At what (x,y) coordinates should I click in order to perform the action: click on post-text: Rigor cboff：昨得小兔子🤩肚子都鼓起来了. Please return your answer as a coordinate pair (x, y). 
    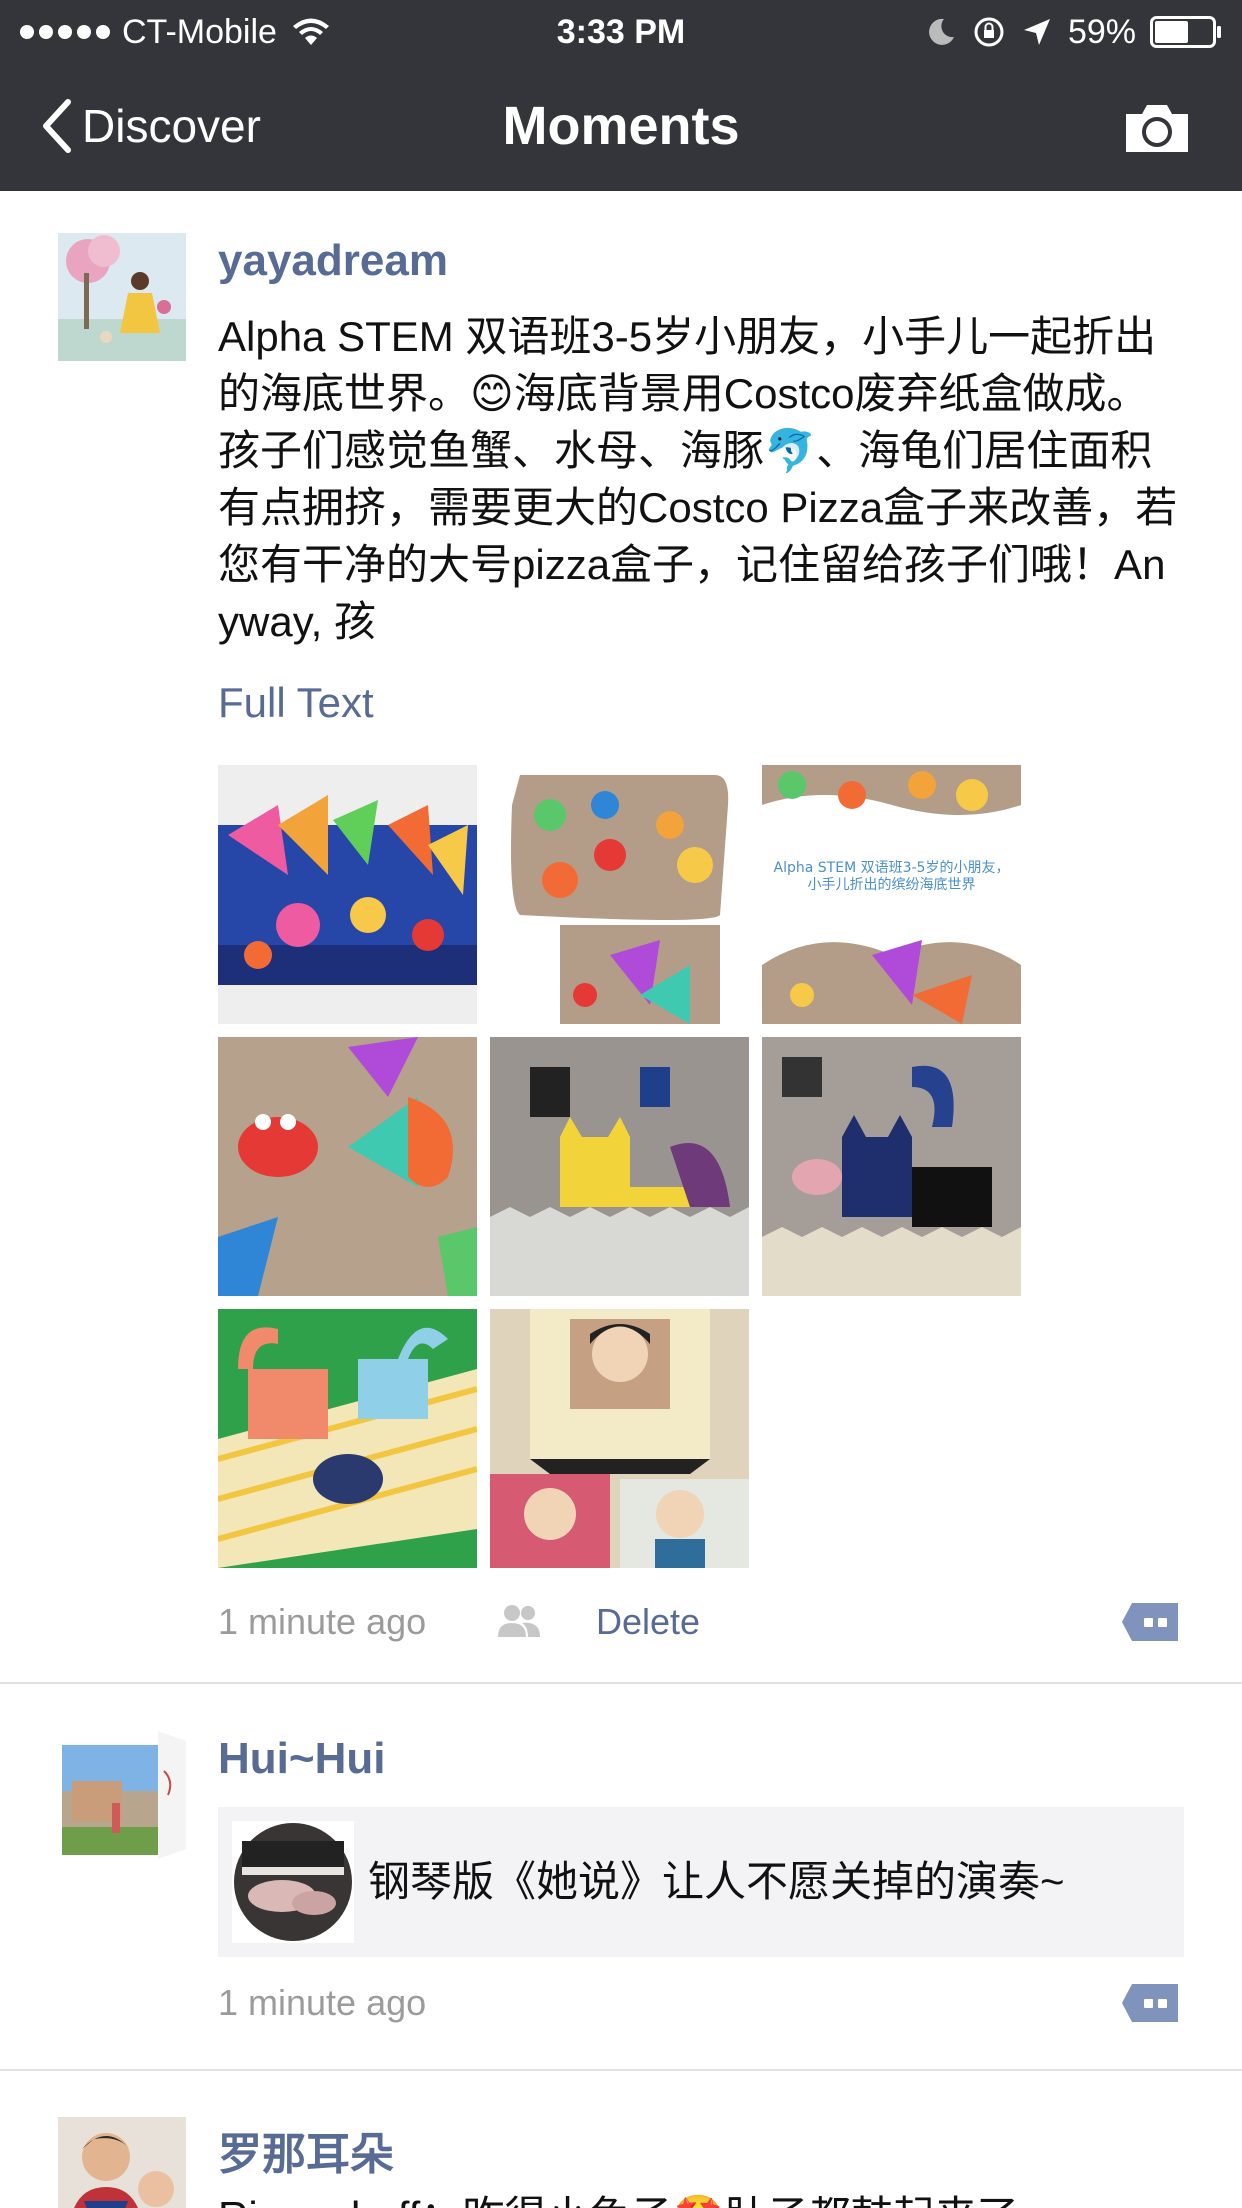
    Looking at the image, I should click on (698, 2198).